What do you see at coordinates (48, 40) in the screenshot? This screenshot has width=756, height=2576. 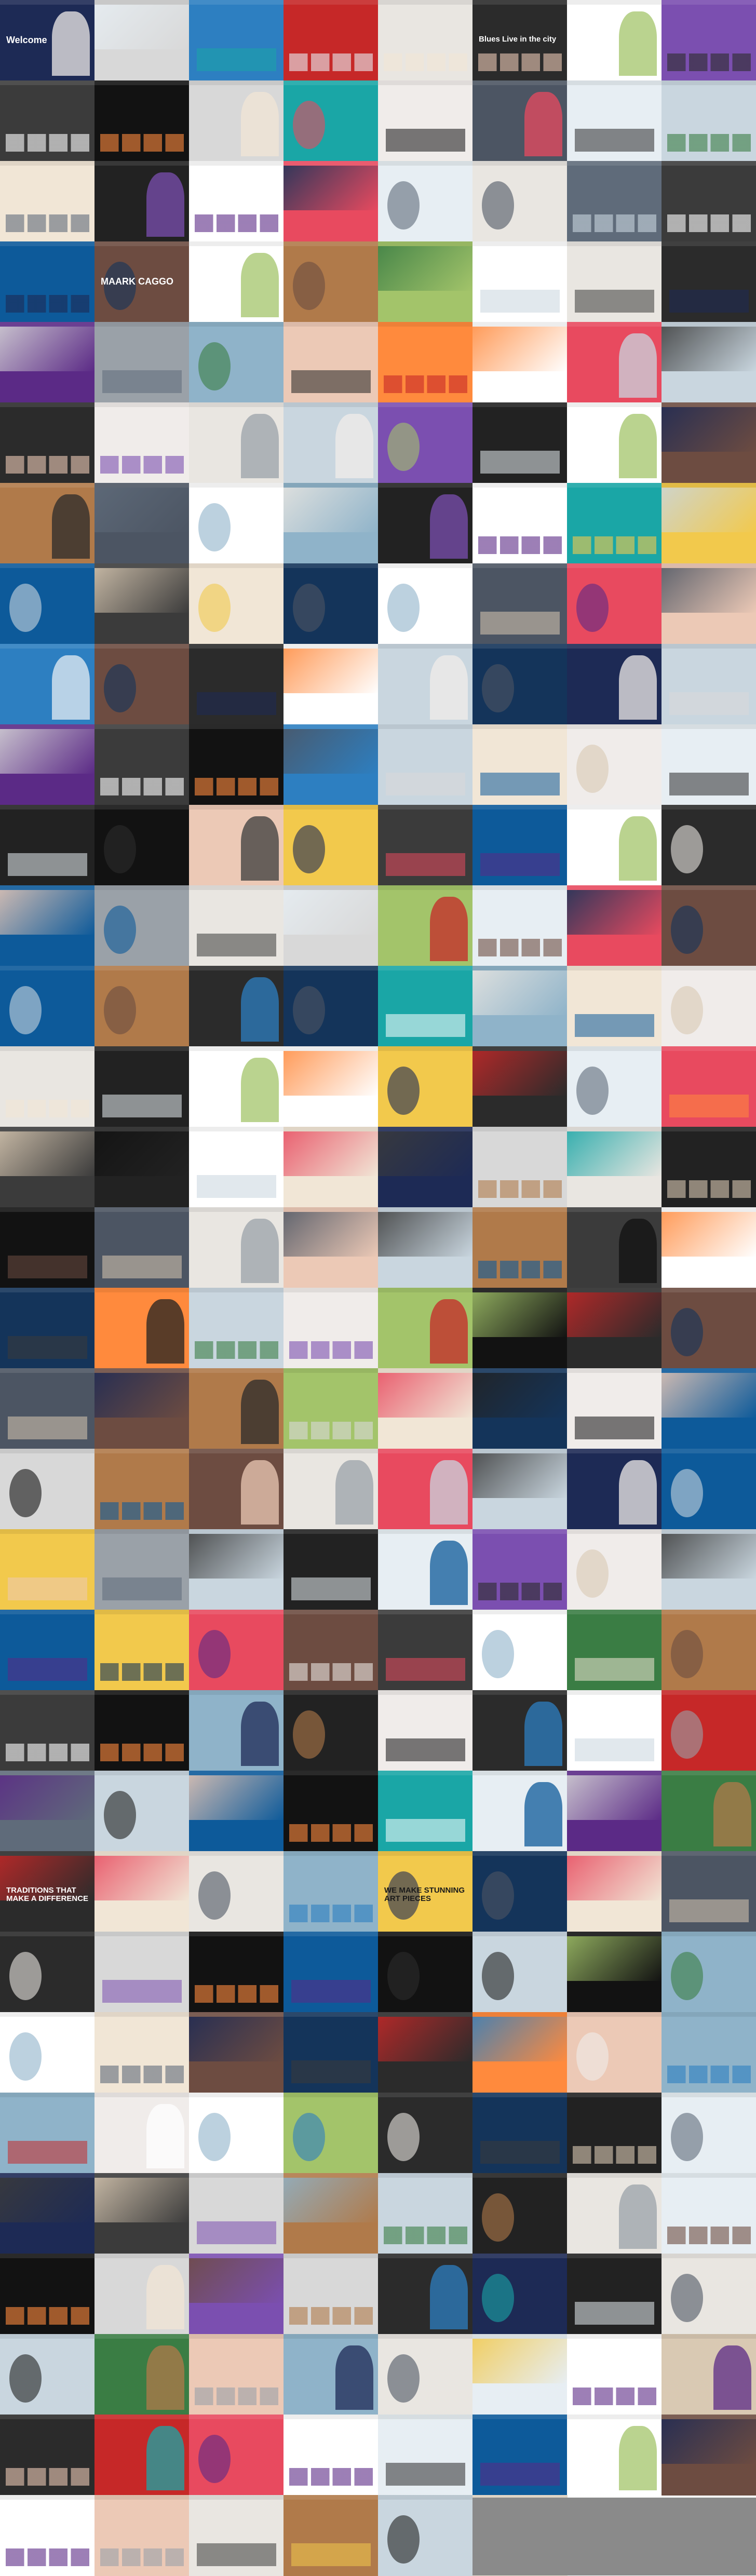 I see `template-thumbnail: Welcome` at bounding box center [48, 40].